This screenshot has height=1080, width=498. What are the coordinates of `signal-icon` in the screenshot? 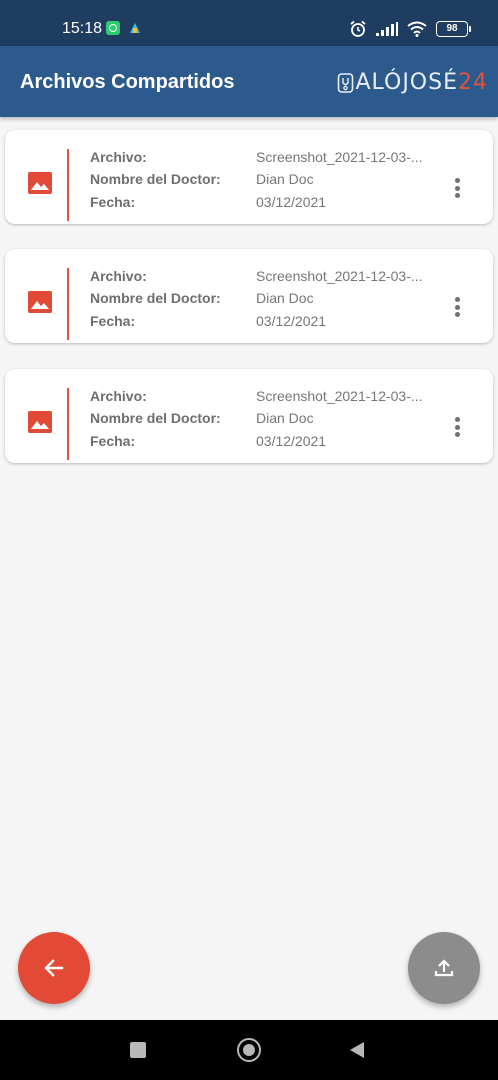 It's located at (387, 29).